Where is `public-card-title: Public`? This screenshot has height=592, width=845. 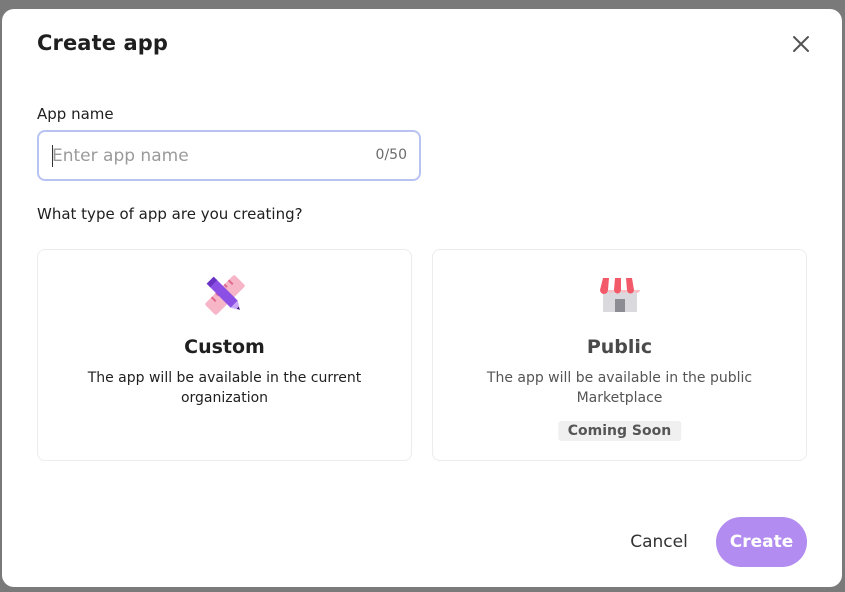 public-card-title: Public is located at coordinates (619, 347).